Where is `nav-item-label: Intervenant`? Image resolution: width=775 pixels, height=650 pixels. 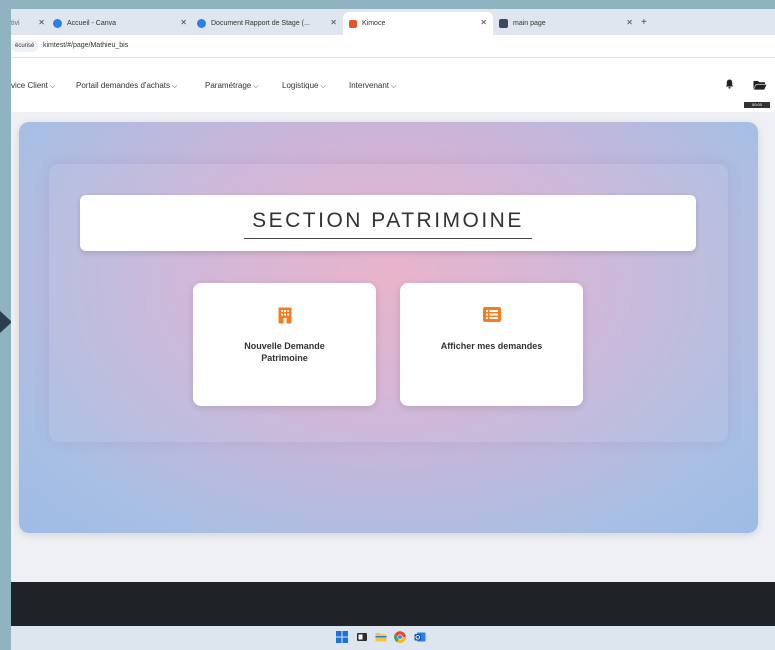 nav-item-label: Intervenant is located at coordinates (369, 85).